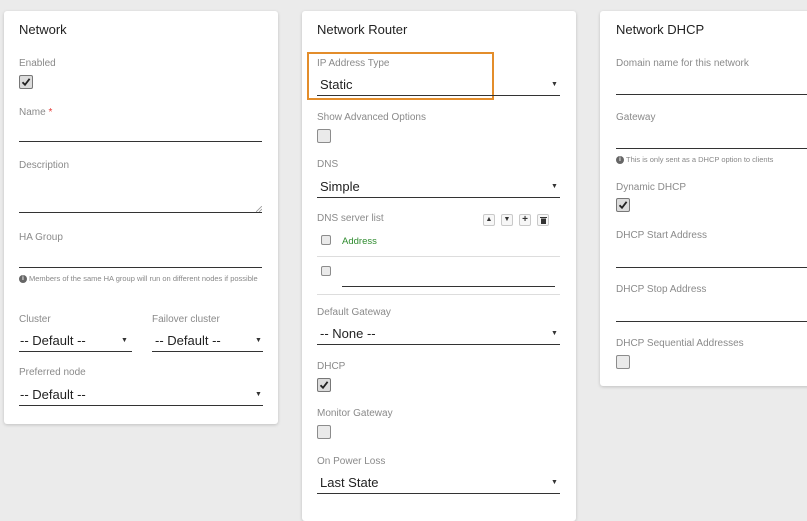 This screenshot has width=807, height=521. I want to click on description-label: Description, so click(44, 165).